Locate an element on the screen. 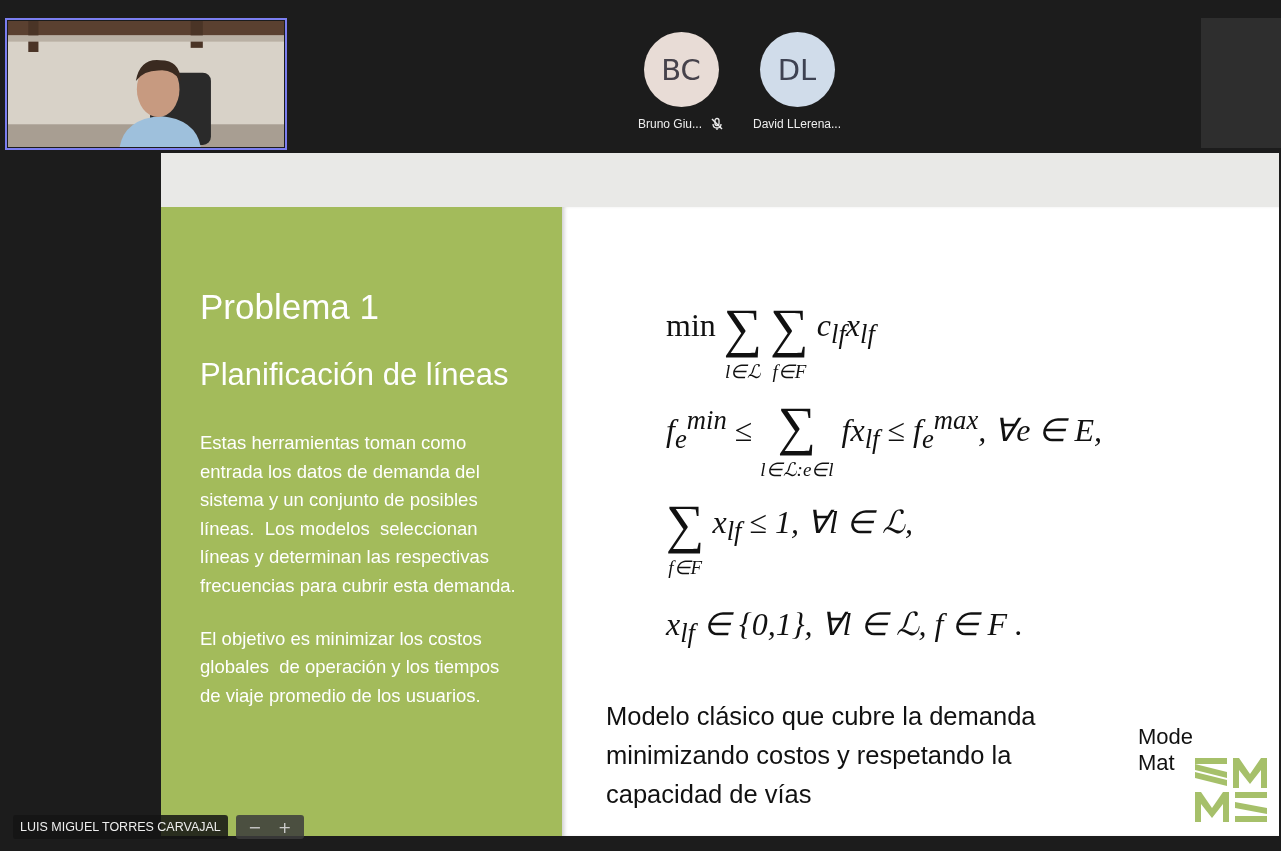 This screenshot has height=851, width=1281. logo-text: Mode is located at coordinates (1165, 737).